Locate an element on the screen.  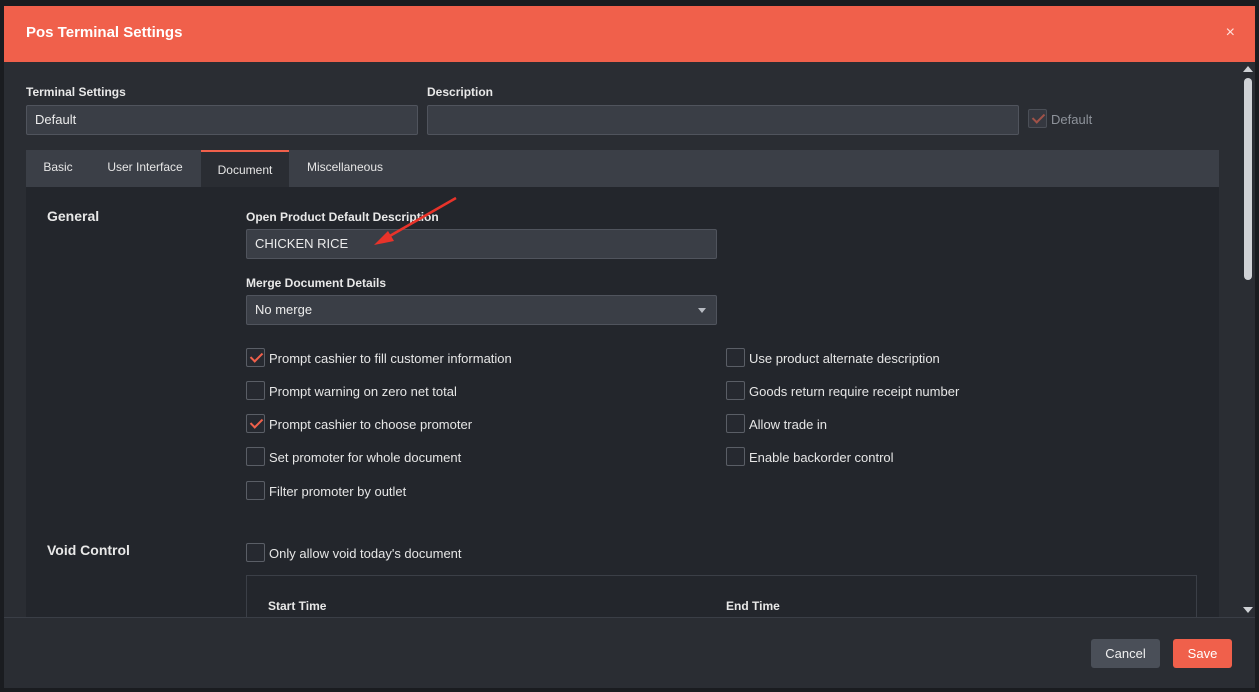
backorder-control-label: Enable backorder control is located at coordinates (821, 457).